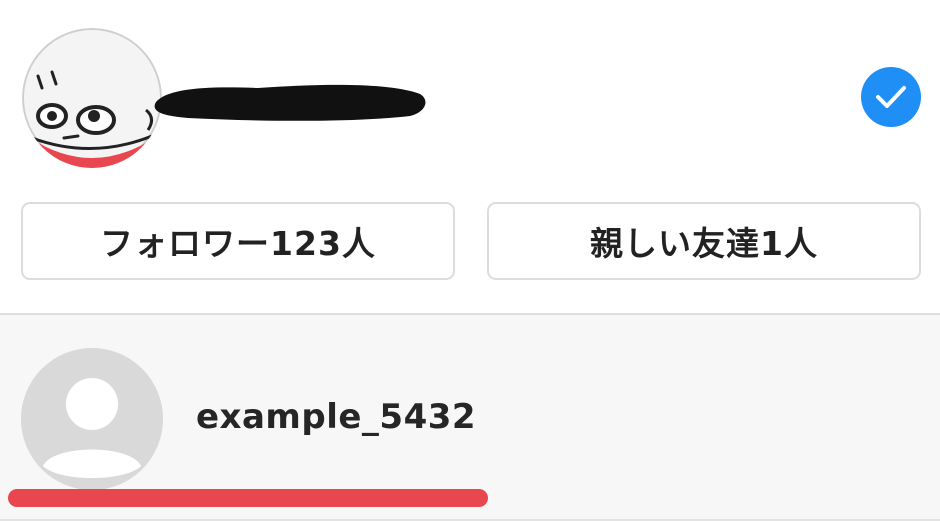 This screenshot has height=521, width=940. Describe the element at coordinates (336, 417) in the screenshot. I see `username: example_5432` at that location.